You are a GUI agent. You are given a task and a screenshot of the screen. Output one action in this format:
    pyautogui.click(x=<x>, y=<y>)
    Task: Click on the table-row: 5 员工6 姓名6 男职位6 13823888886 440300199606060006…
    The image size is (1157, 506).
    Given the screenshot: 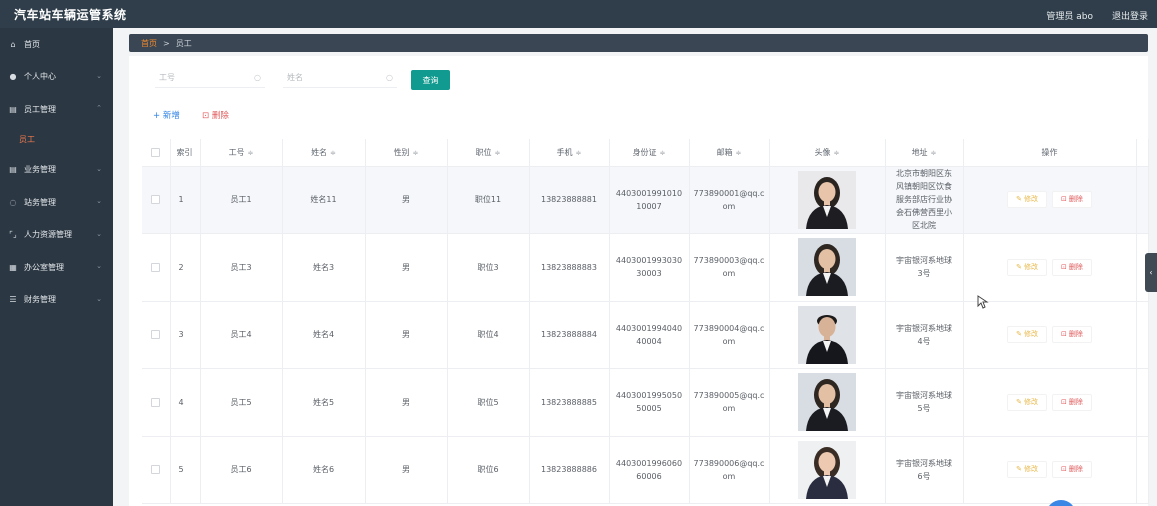 What is the action you would take?
    pyautogui.click(x=645, y=469)
    